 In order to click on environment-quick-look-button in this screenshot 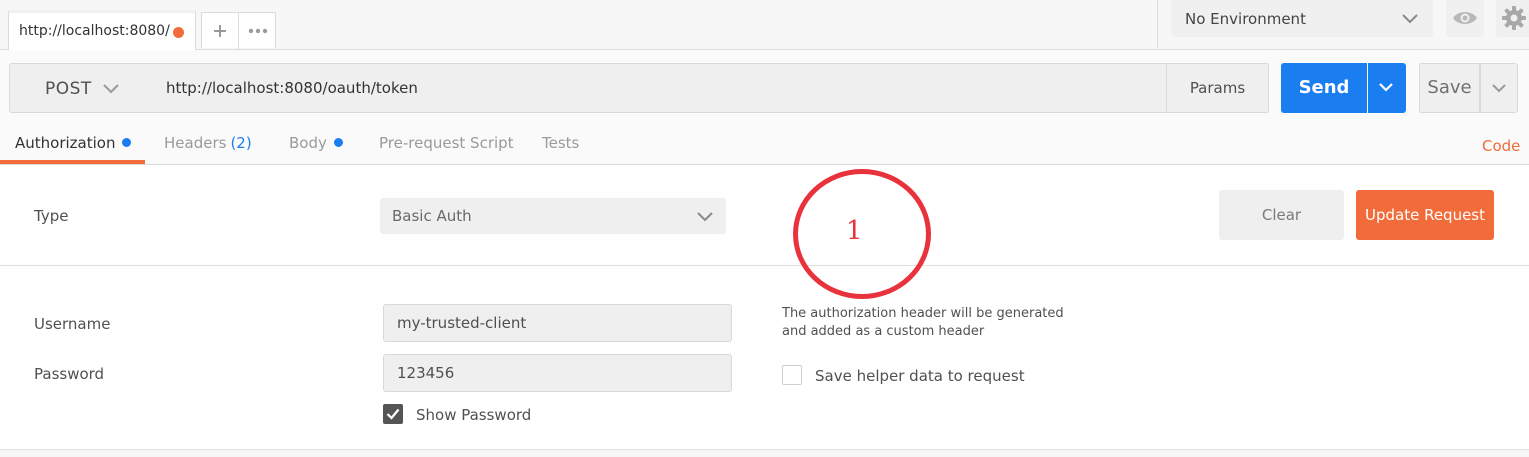, I will do `click(1465, 18)`.